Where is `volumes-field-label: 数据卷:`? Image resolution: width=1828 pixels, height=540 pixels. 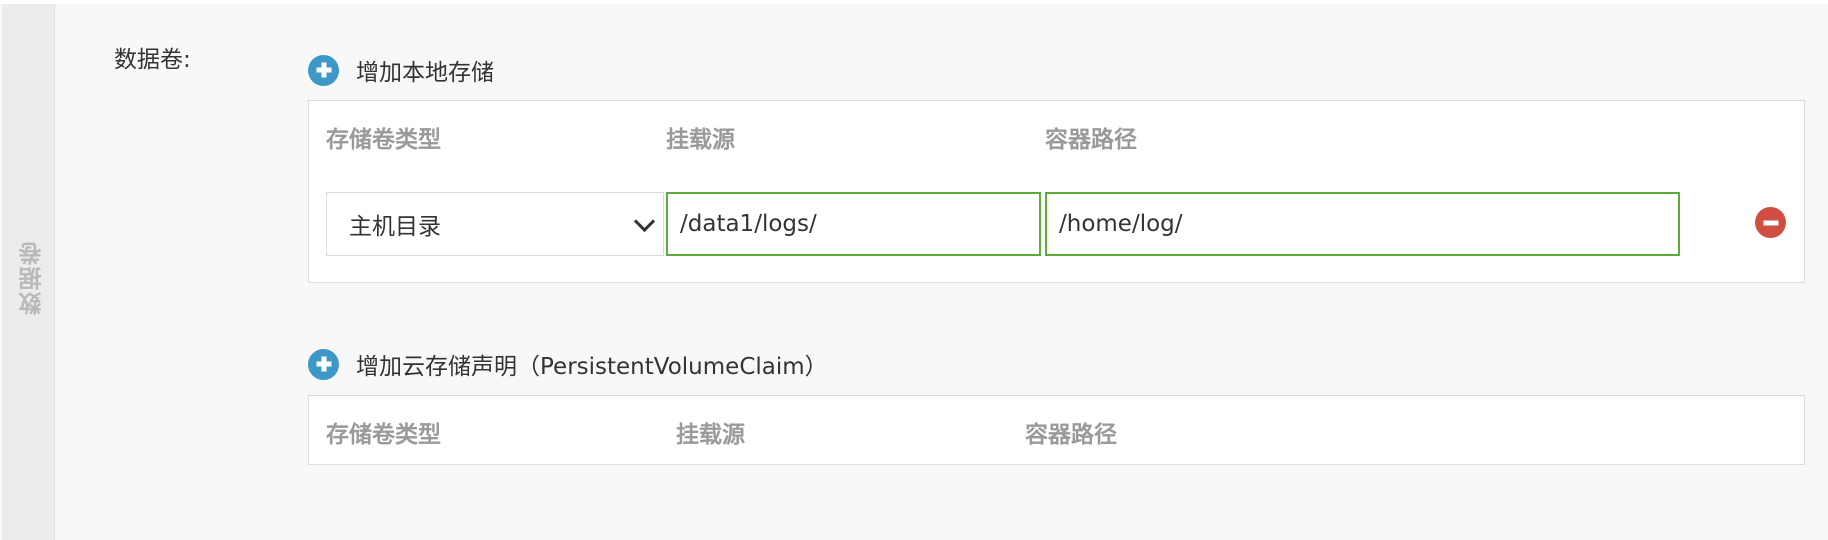
volumes-field-label: 数据卷: is located at coordinates (152, 60).